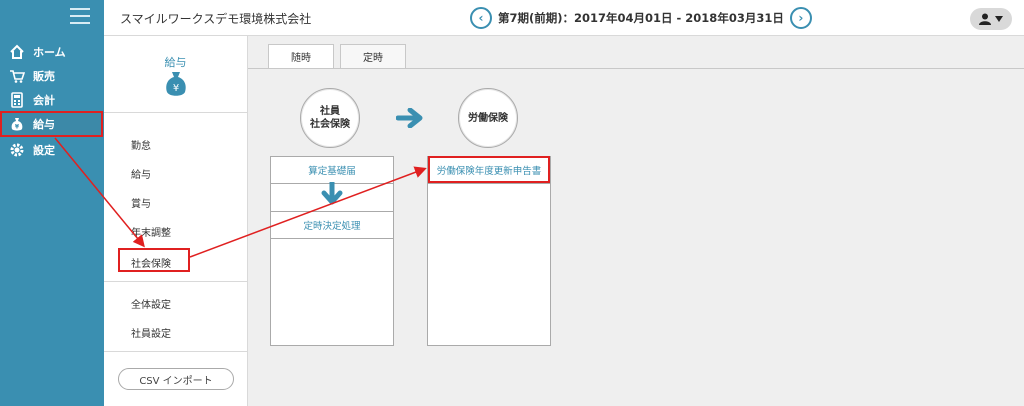 This screenshot has height=406, width=1024. Describe the element at coordinates (44, 150) in the screenshot. I see `nav-item-label: 設定` at that location.